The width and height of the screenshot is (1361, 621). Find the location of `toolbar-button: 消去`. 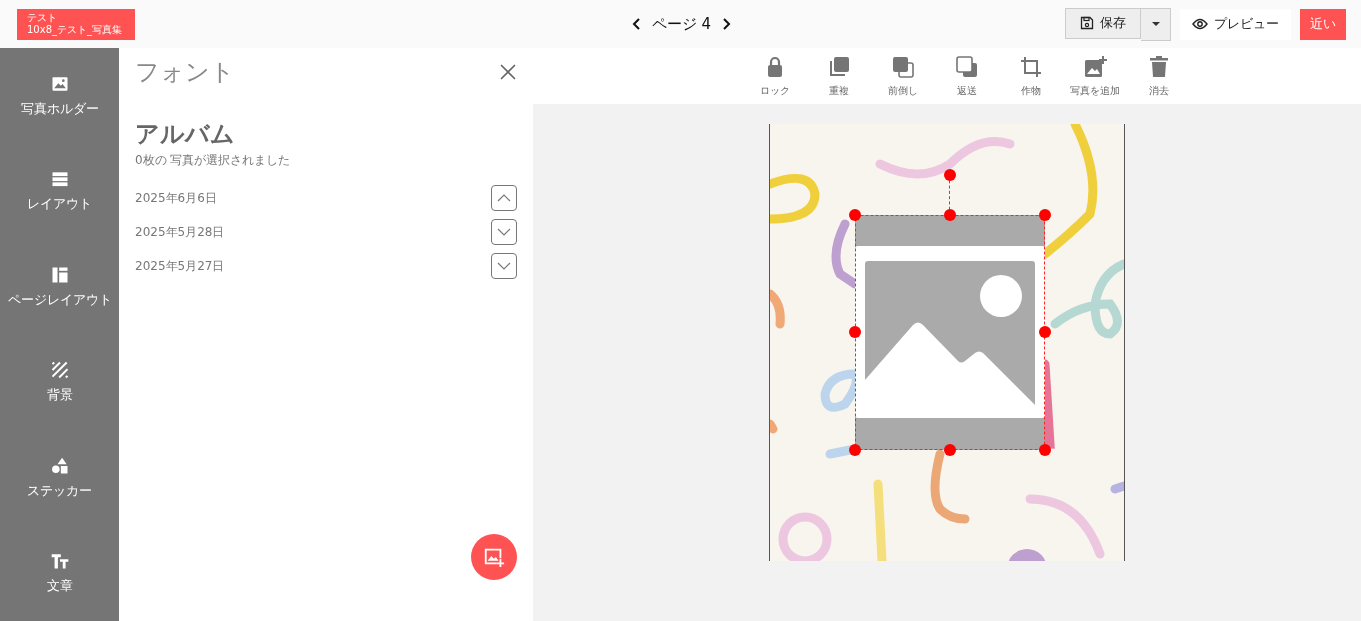

toolbar-button: 消去 is located at coordinates (1159, 76).